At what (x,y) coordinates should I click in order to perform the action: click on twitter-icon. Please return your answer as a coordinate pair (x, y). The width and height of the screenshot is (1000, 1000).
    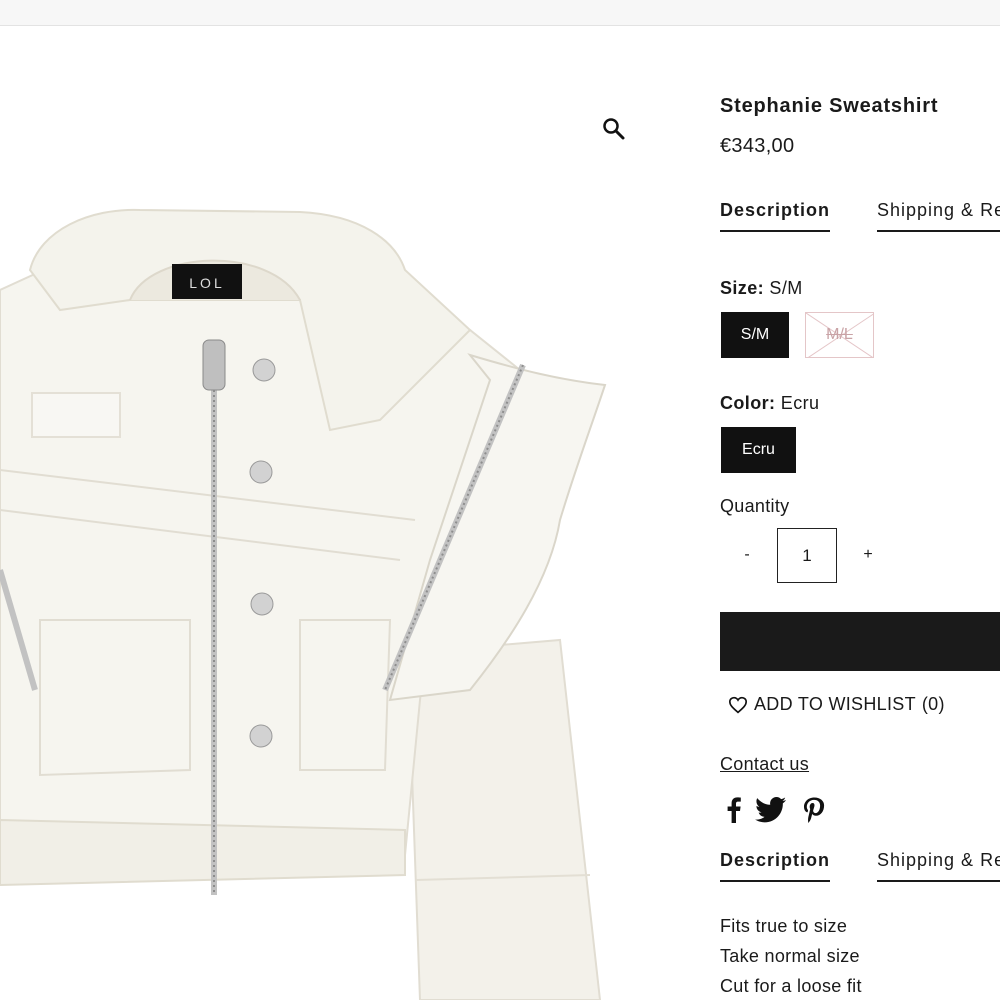
    Looking at the image, I should click on (771, 810).